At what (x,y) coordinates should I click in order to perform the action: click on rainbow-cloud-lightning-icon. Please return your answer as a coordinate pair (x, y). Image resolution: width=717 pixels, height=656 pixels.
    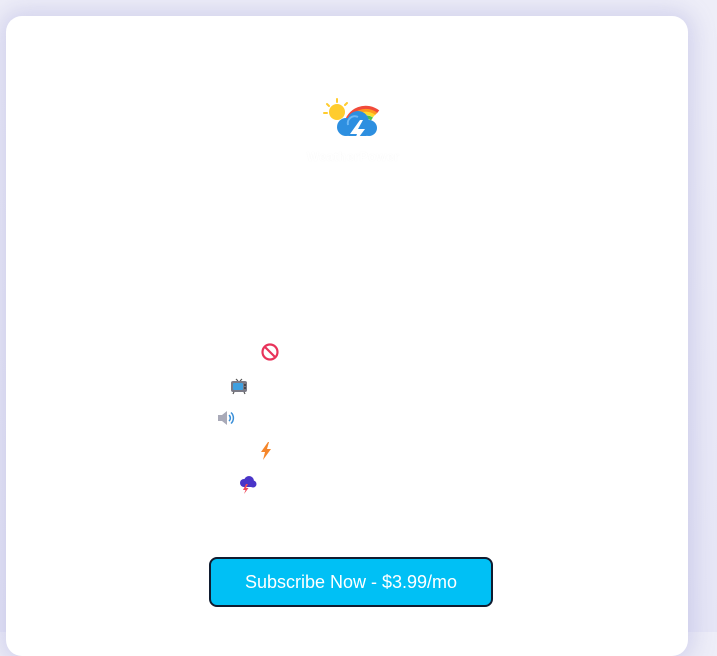
    Looking at the image, I should click on (352, 114).